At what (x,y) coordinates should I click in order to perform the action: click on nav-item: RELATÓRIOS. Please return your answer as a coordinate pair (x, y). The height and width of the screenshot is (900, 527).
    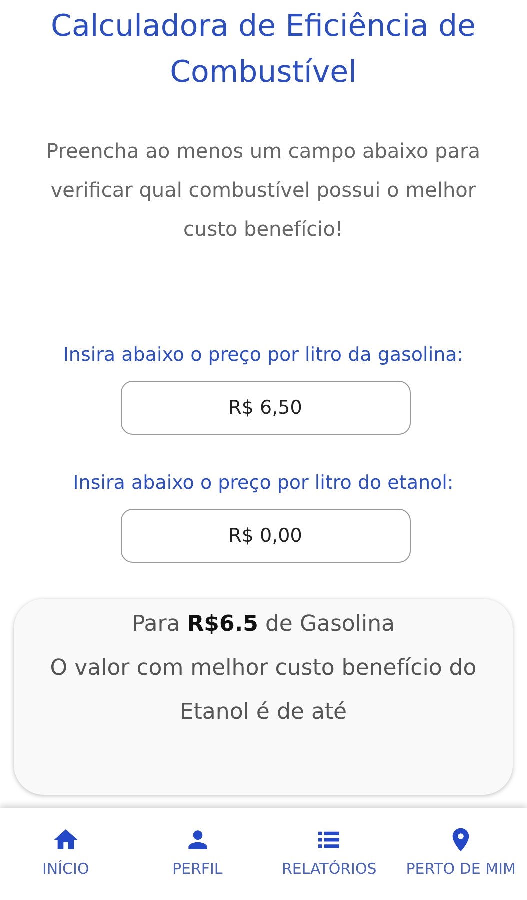
    Looking at the image, I should click on (330, 854).